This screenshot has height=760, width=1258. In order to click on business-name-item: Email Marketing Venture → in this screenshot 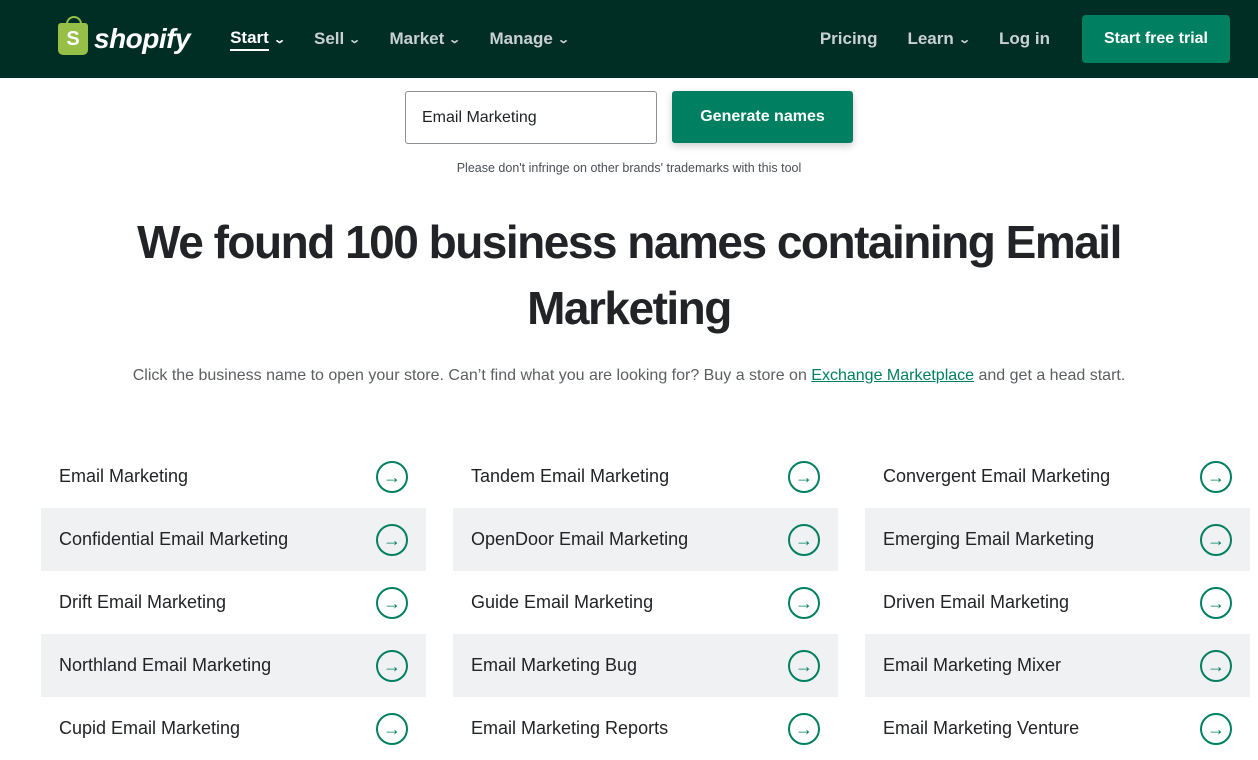, I will do `click(1057, 728)`.